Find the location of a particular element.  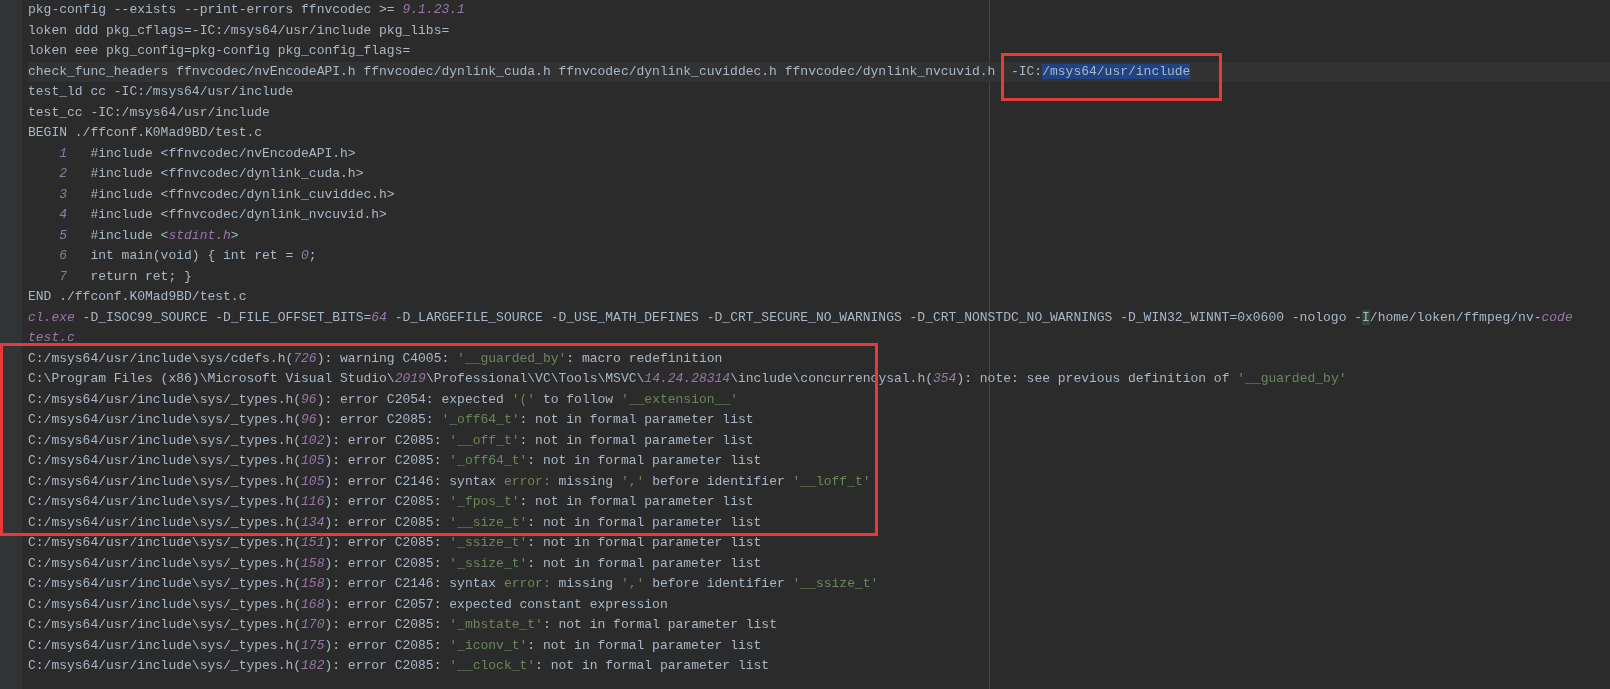

code-line: check_func_headers ffnvcodec/nvEncodeAPI.h ffnvcodec/dynlink_cuda.h ffnvcodec/dynlink_cuviddec.h ffnvcodec/dynlink_nvcuvid.h -IC:/msys64/usr/include is located at coordinates (609, 71).